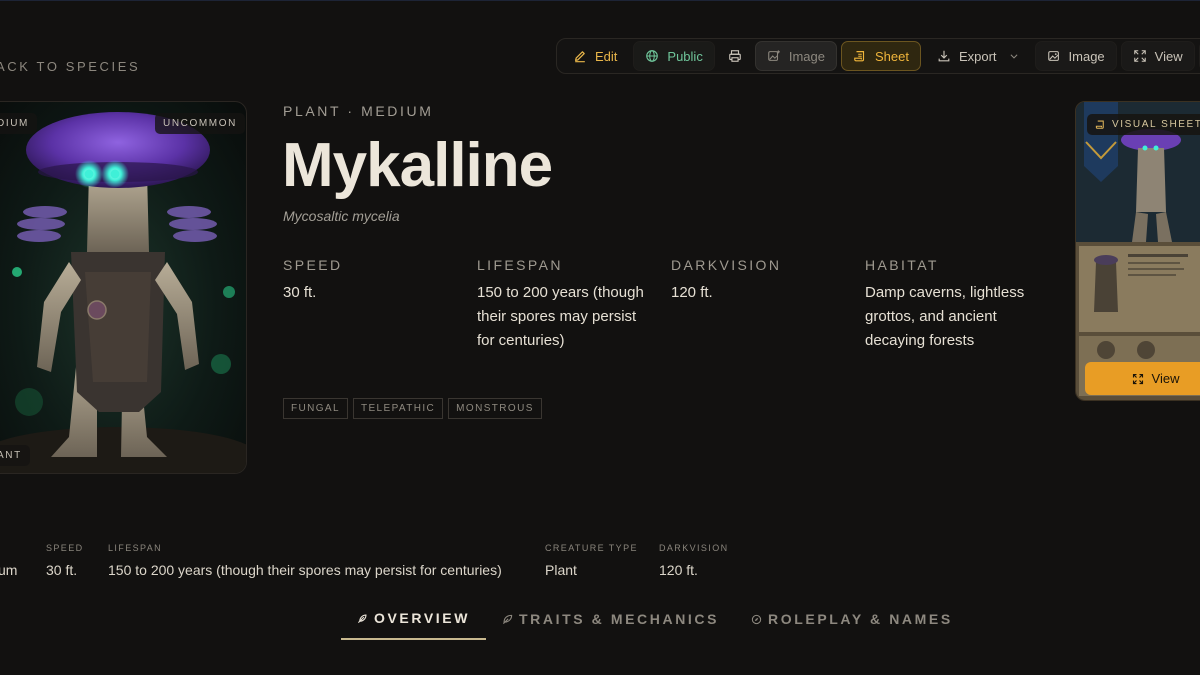 The height and width of the screenshot is (675, 1200). What do you see at coordinates (70, 66) in the screenshot?
I see `back-to-species-link: ACK TO SPECIES` at bounding box center [70, 66].